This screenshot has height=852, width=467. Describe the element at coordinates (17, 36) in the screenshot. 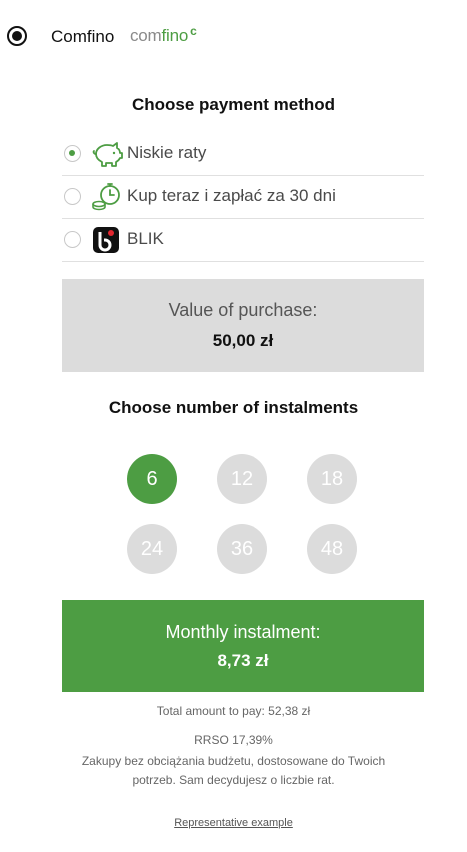

I see `provider-radio` at that location.